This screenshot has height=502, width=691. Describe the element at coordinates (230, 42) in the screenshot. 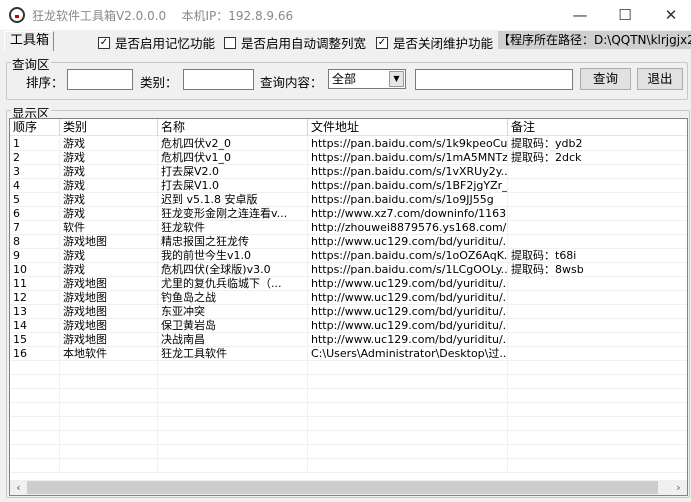

I see `checkbox-icon` at that location.